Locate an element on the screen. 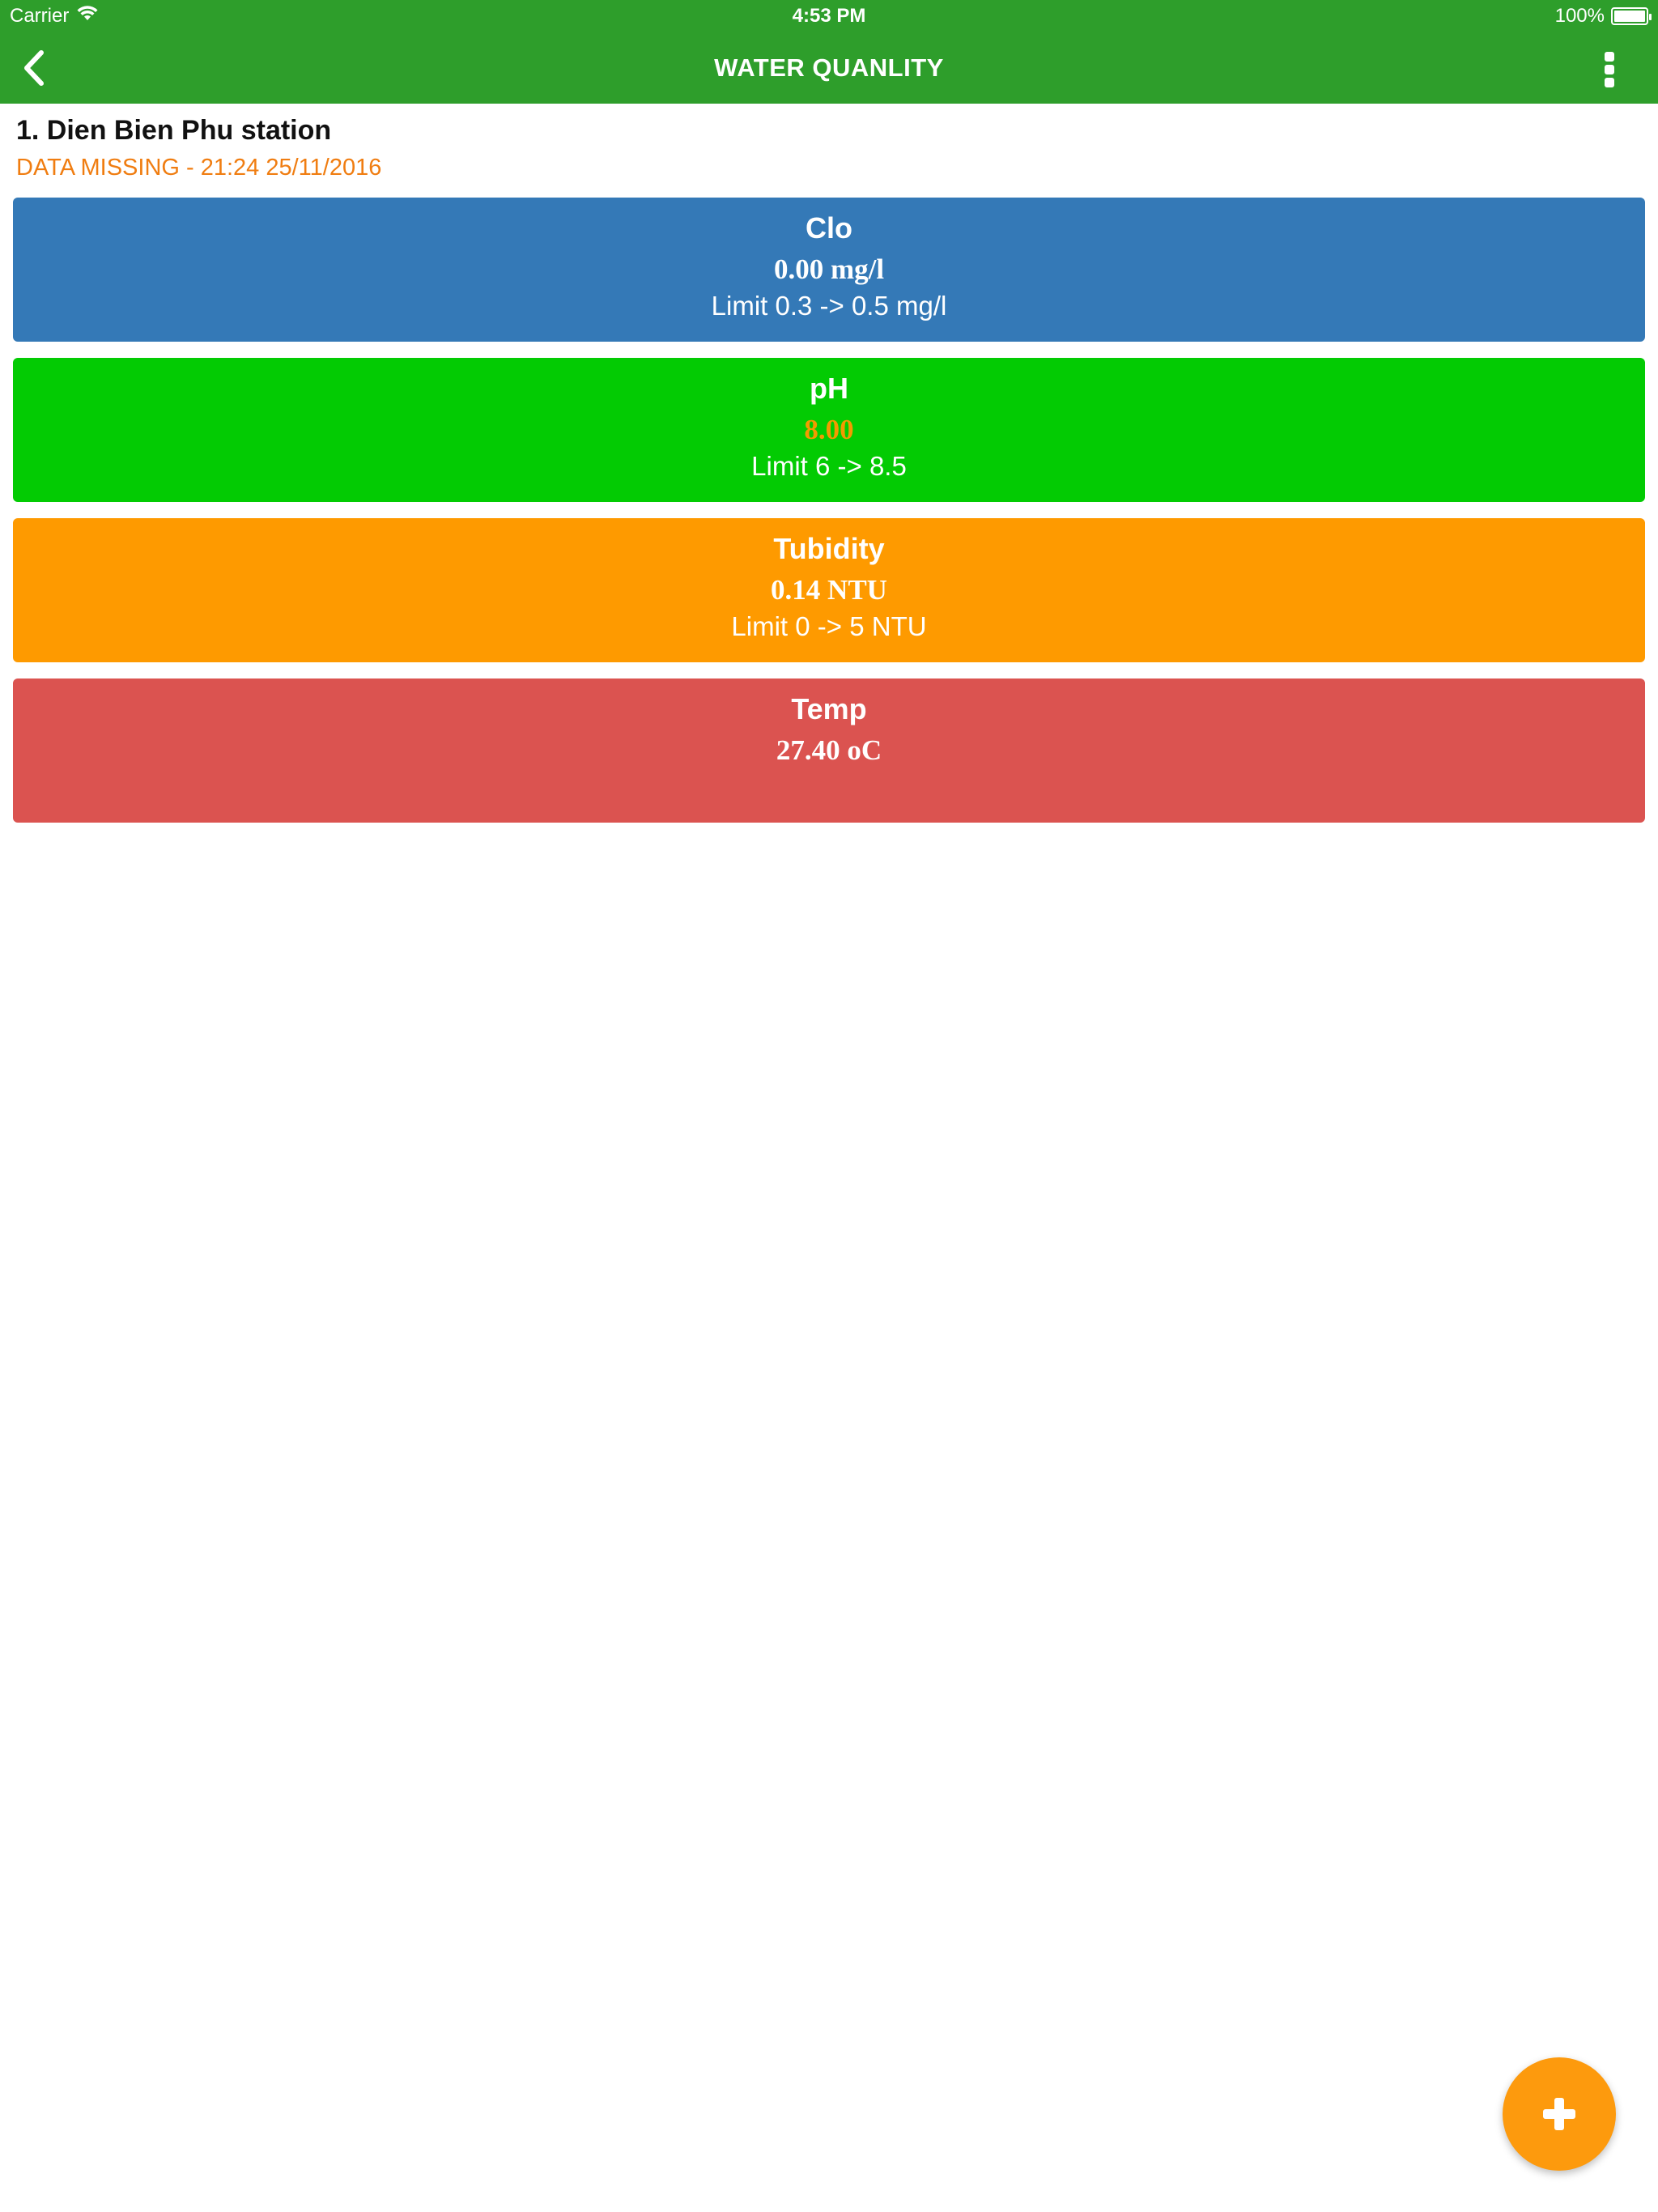 The width and height of the screenshot is (1658, 2212). metric-value: 0.14 NTU is located at coordinates (829, 590).